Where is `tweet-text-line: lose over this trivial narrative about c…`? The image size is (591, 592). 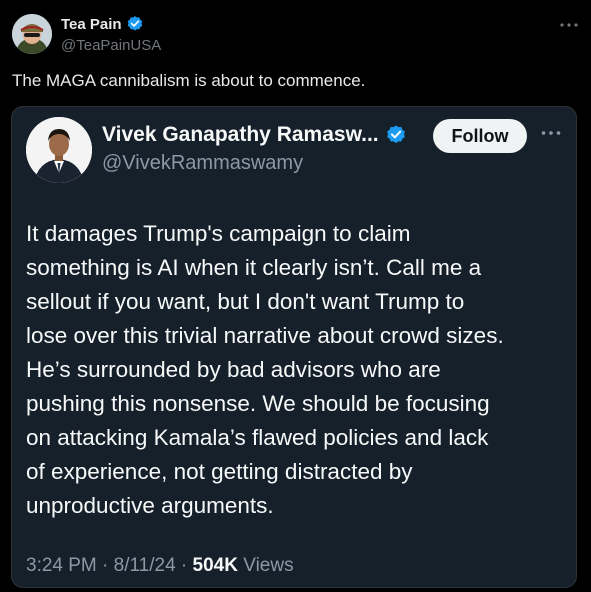
tweet-text-line: lose over this trivial narrative about c… is located at coordinates (265, 335).